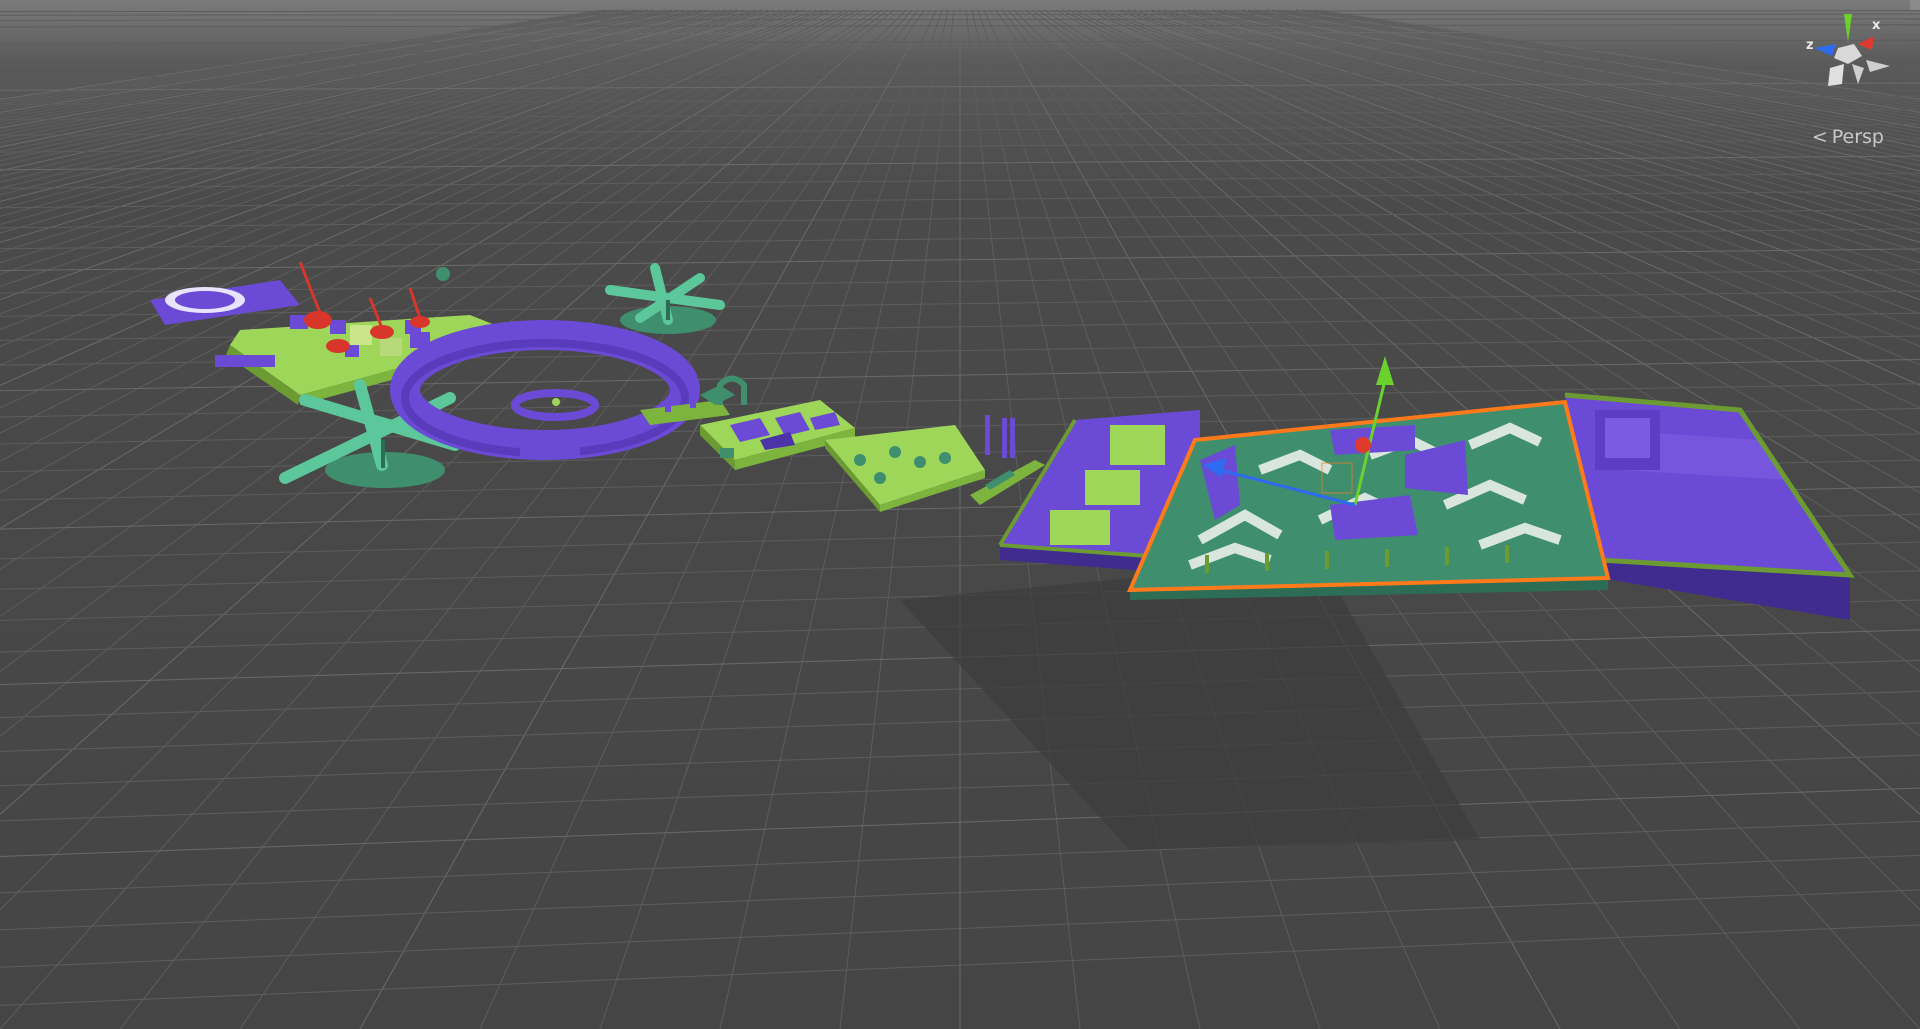 This screenshot has height=1029, width=1920. Describe the element at coordinates (1866, 43) in the screenshot. I see `gizmo-x-cone` at that location.